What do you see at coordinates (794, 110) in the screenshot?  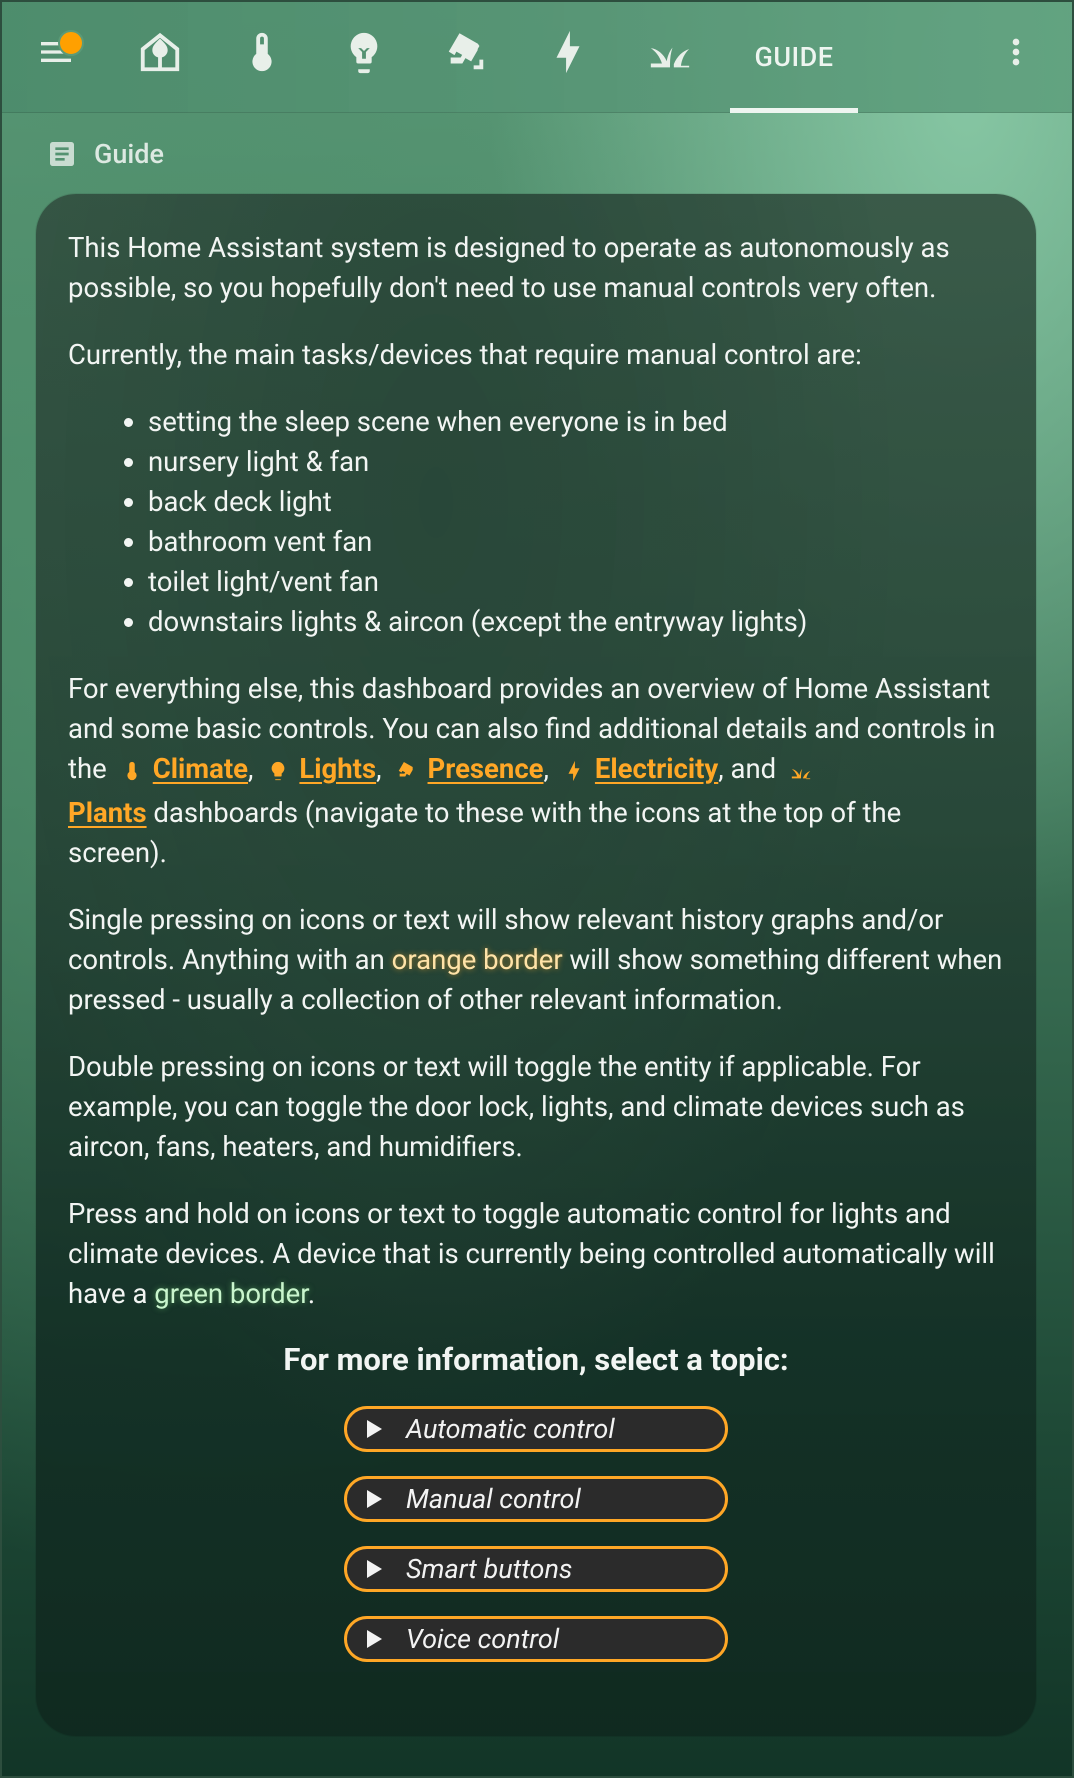 I see `active-tab-indicator` at bounding box center [794, 110].